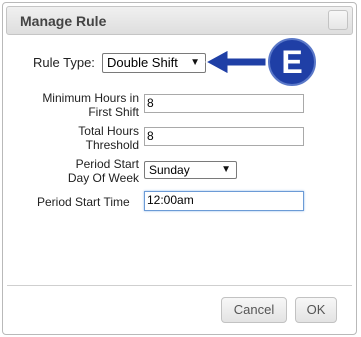 The height and width of the screenshot is (337, 361). Describe the element at coordinates (224, 201) in the screenshot. I see `period-start-time-input: 12:00am` at that location.